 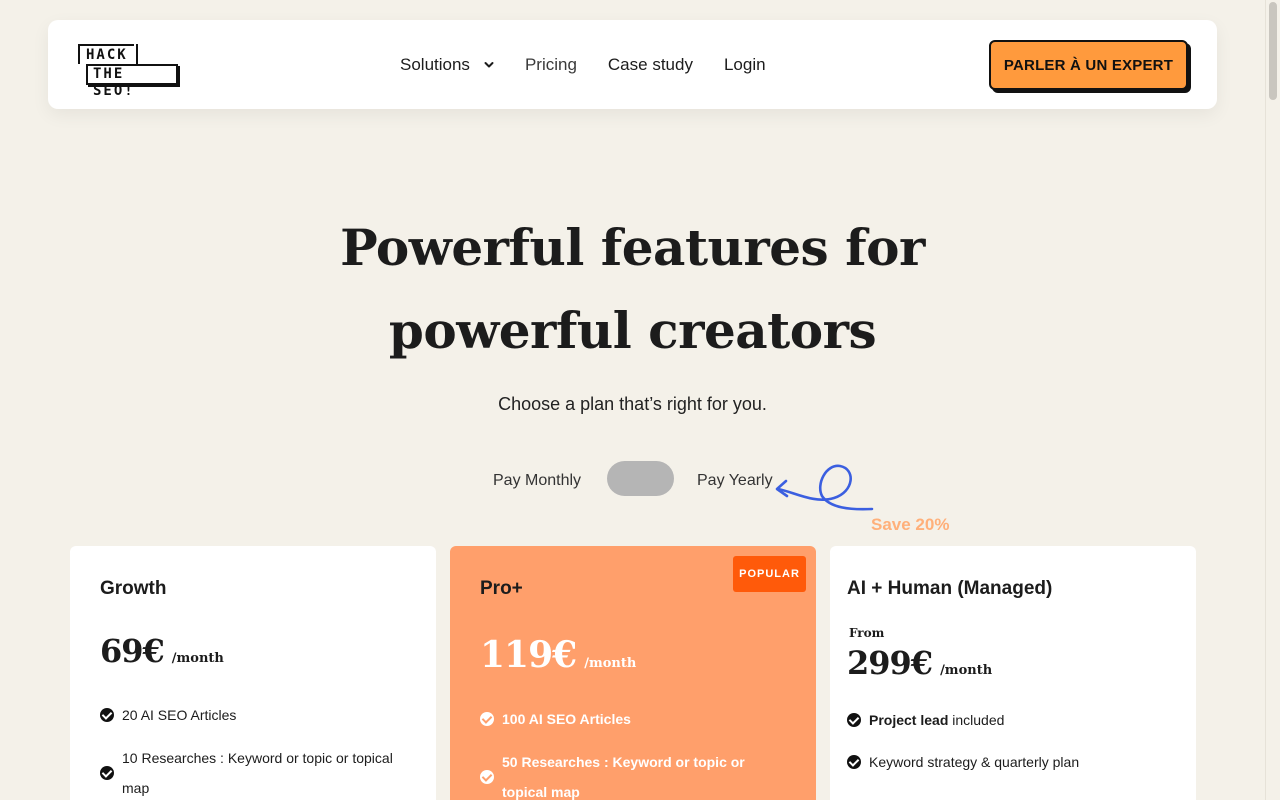 What do you see at coordinates (132, 81) in the screenshot?
I see `logo-text-bottom: THE SEO!` at bounding box center [132, 81].